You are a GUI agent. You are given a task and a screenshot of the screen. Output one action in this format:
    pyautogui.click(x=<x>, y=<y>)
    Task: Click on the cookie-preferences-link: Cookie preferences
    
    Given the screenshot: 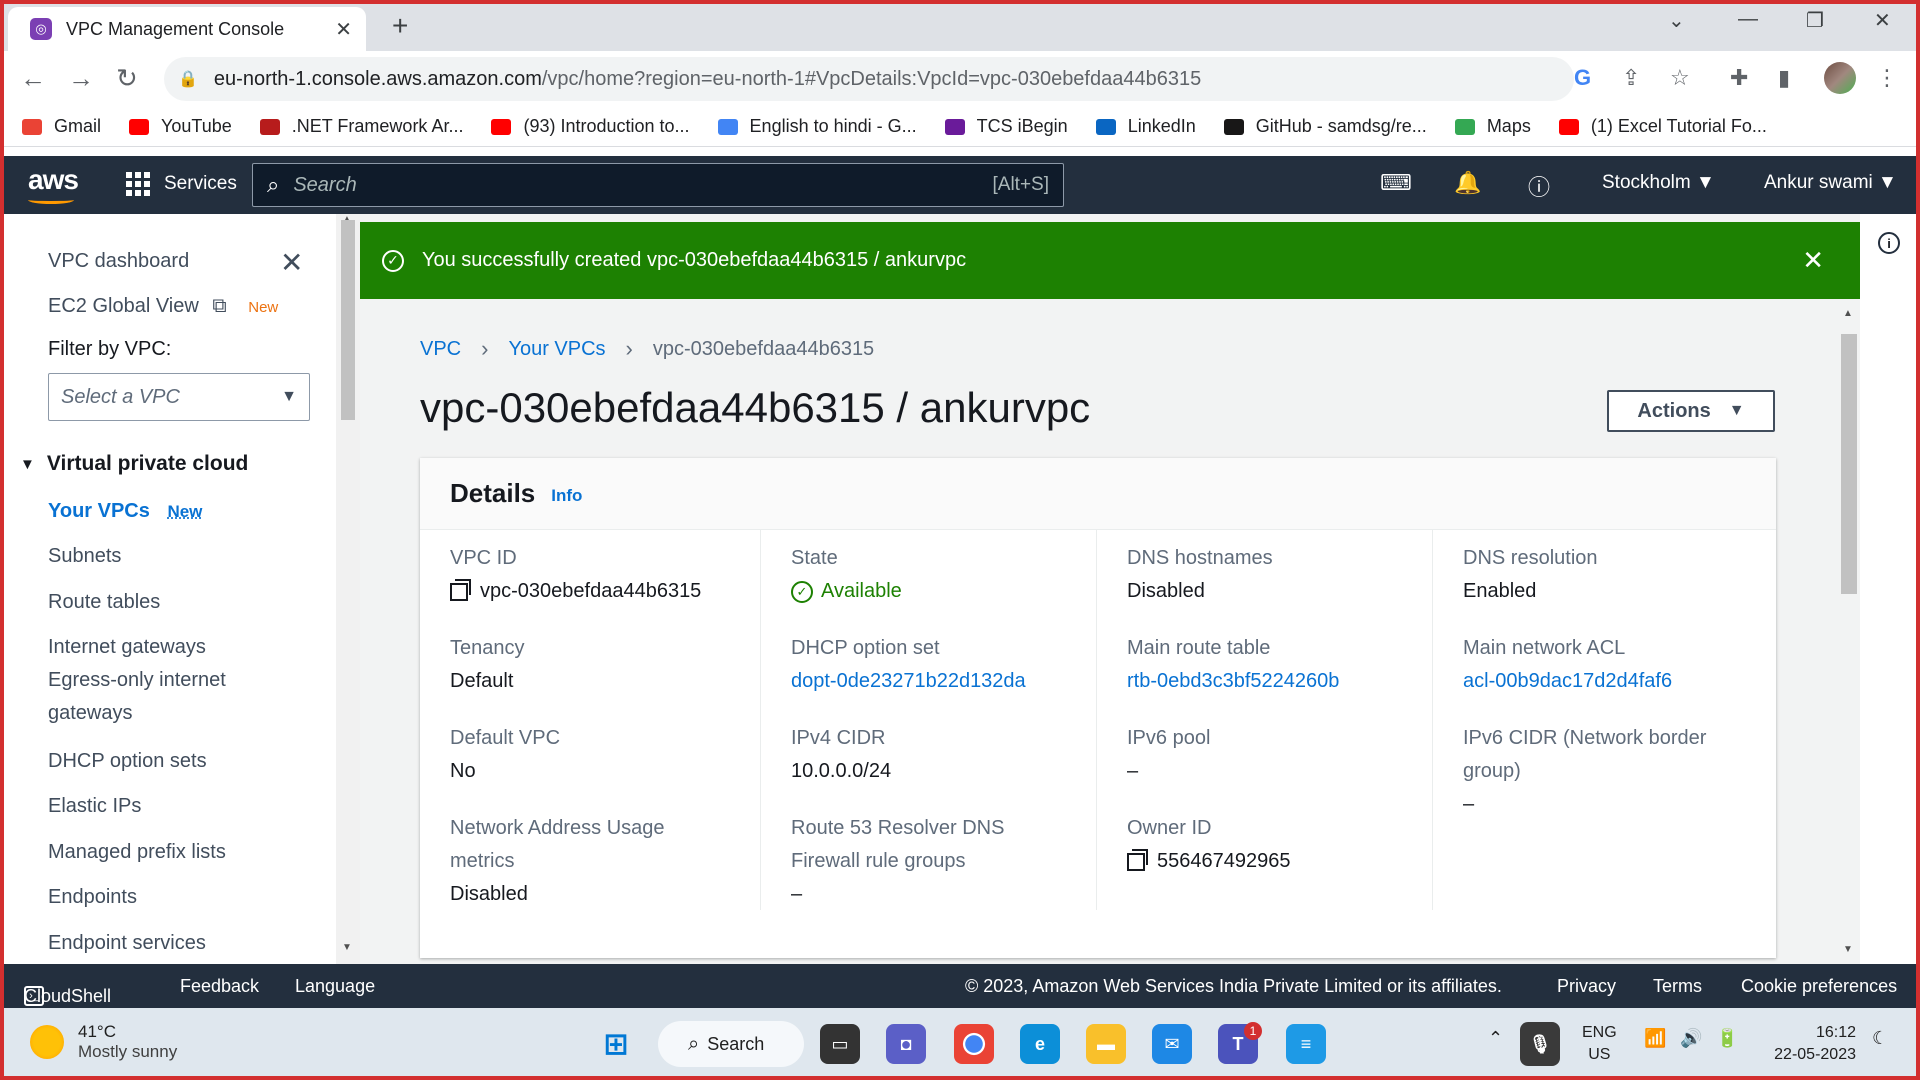 What is the action you would take?
    pyautogui.click(x=1819, y=986)
    